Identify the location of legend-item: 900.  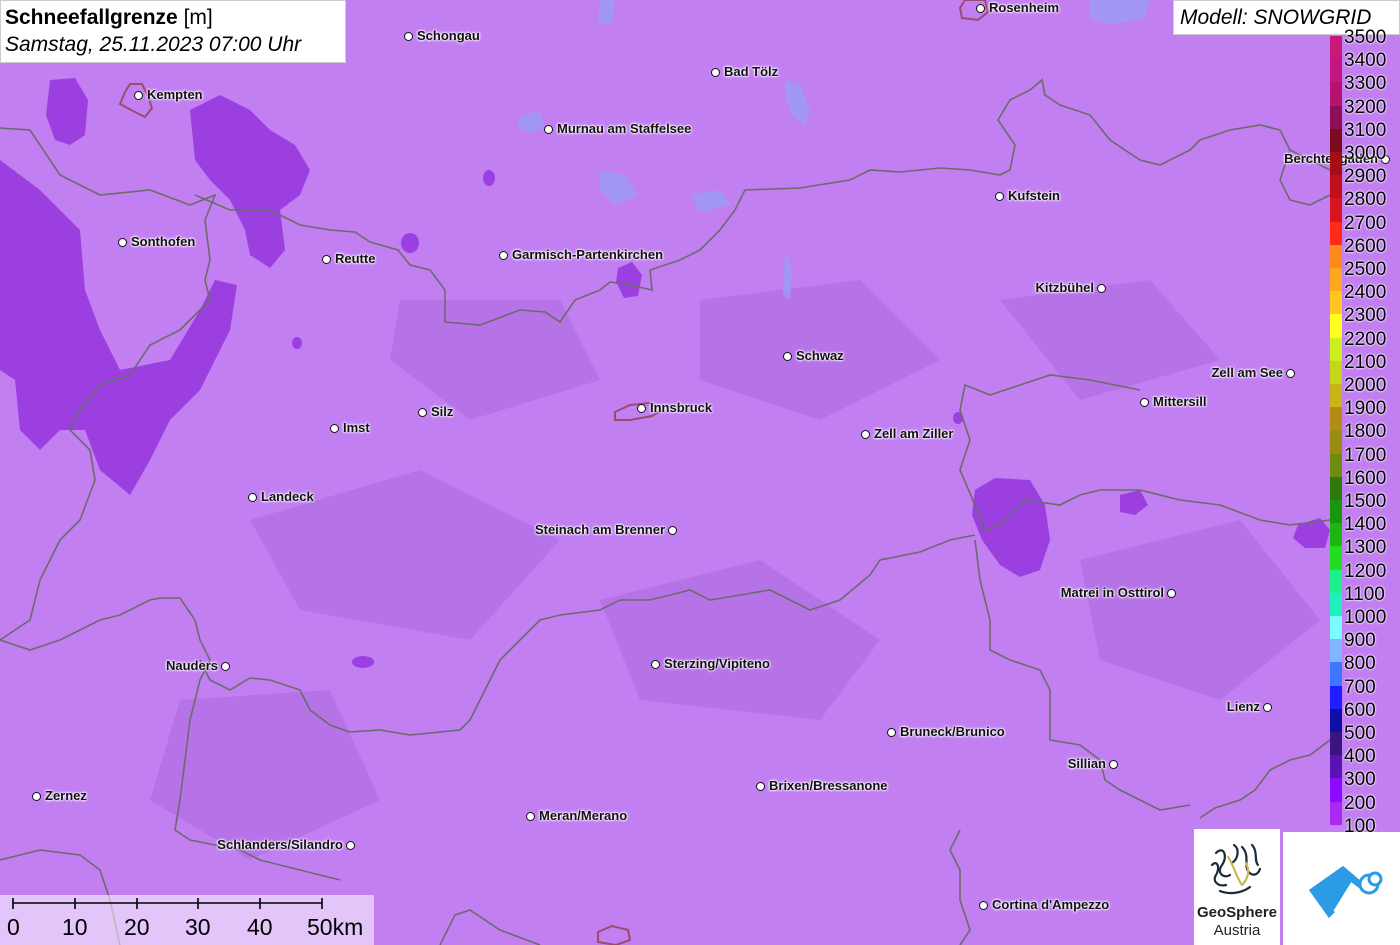
(1364, 646).